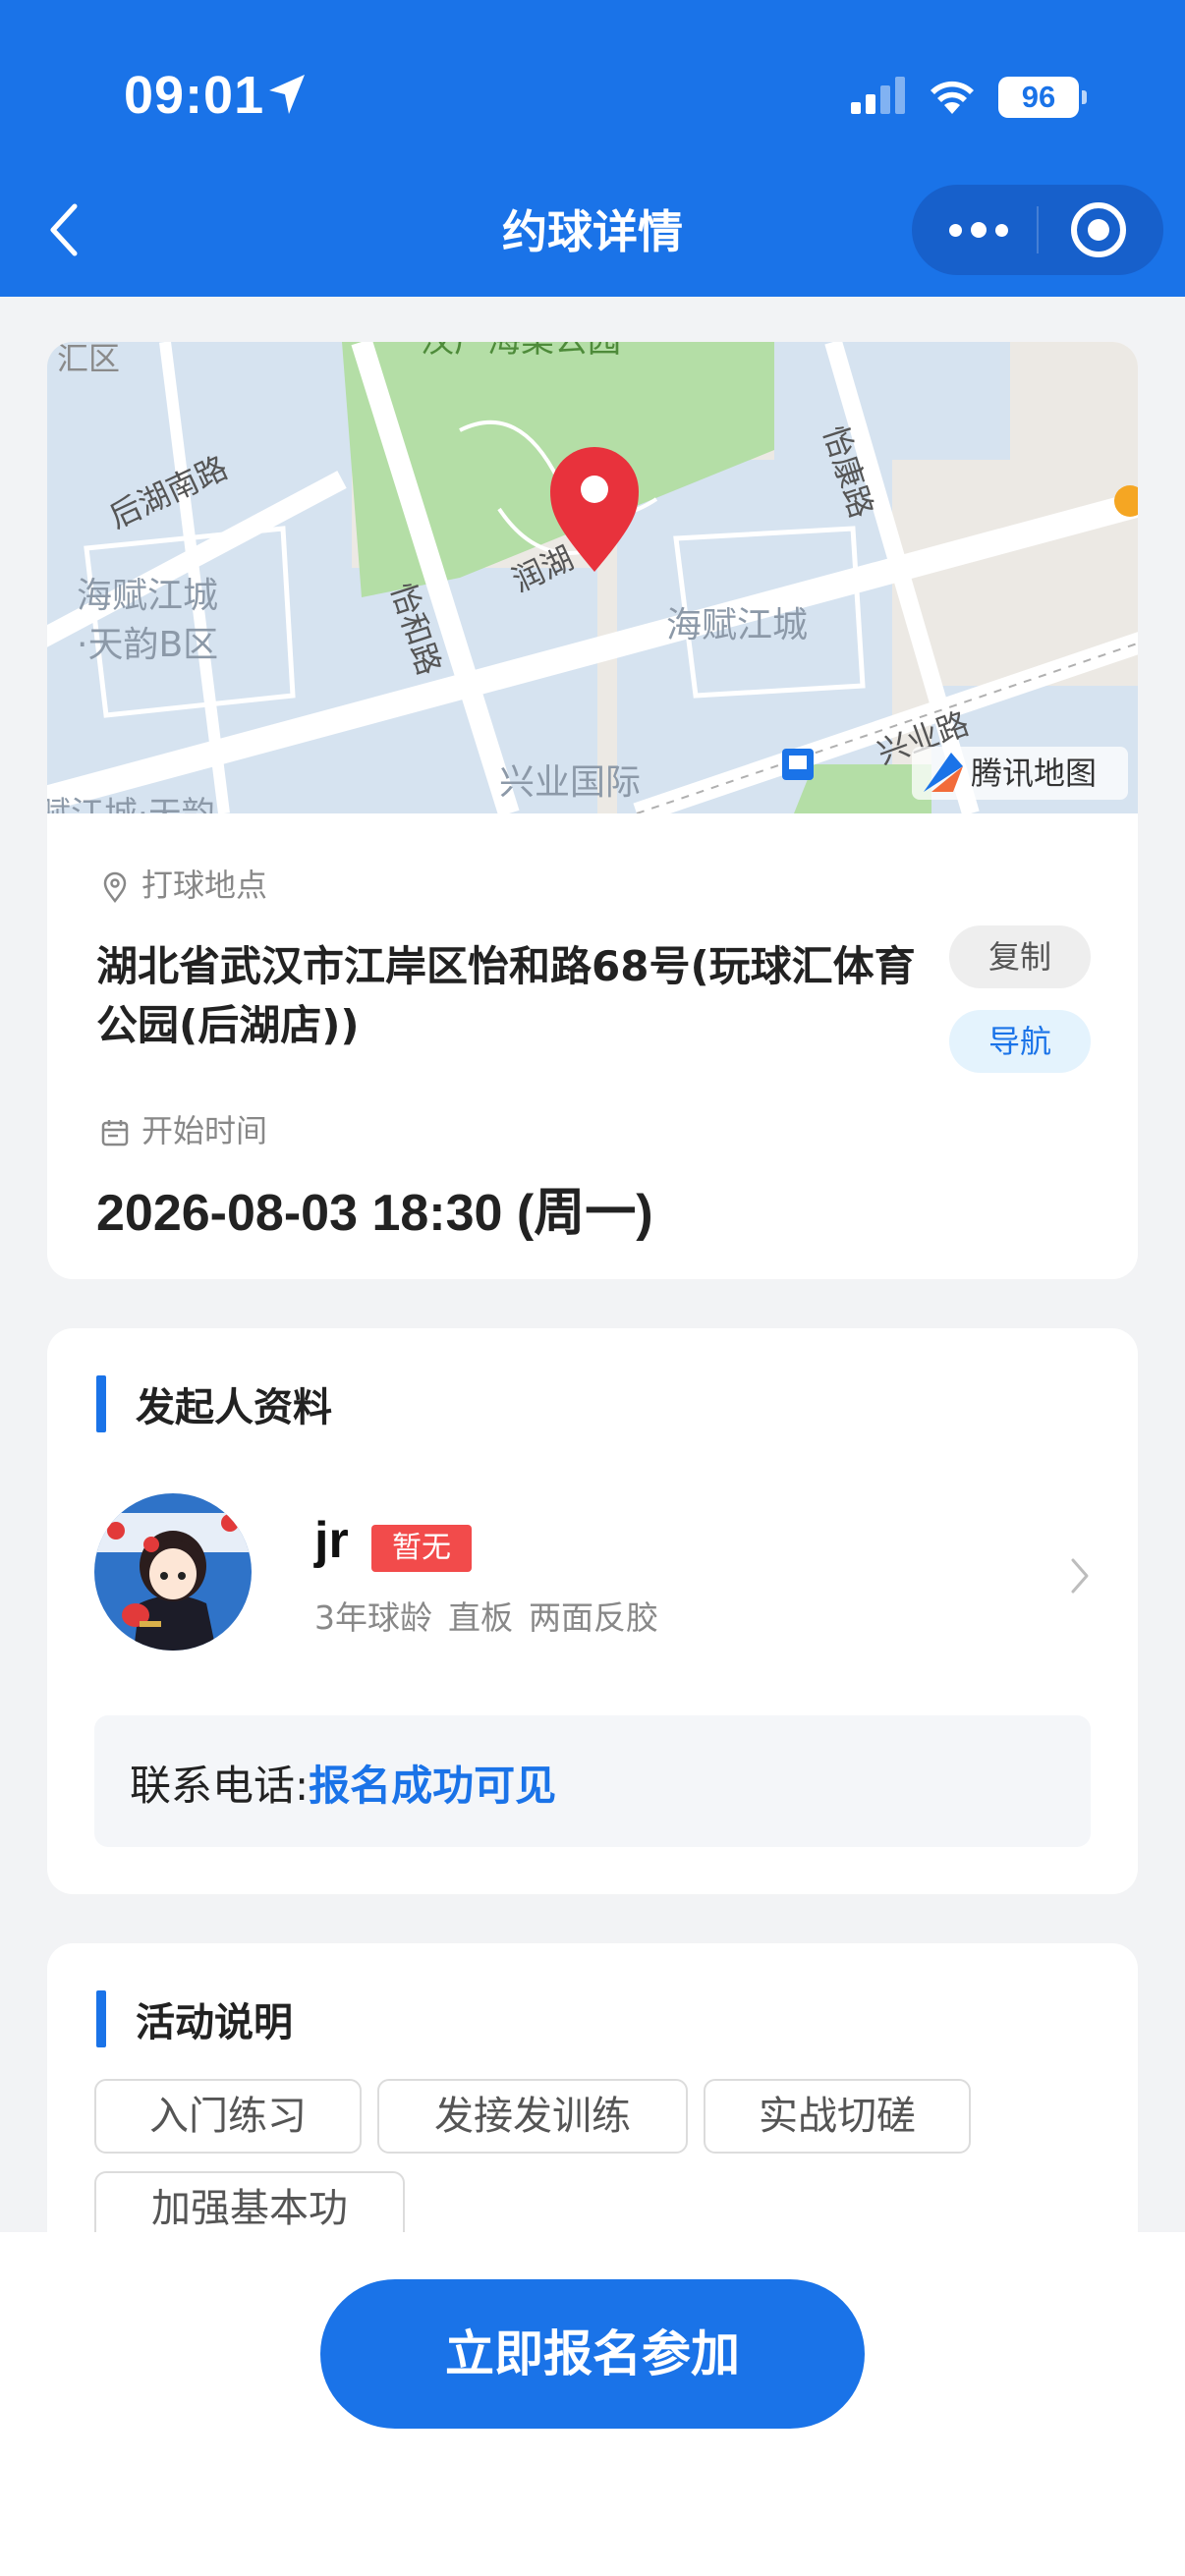 Image resolution: width=1185 pixels, height=2576 pixels. I want to click on place-label: 打球地点, so click(183, 883).